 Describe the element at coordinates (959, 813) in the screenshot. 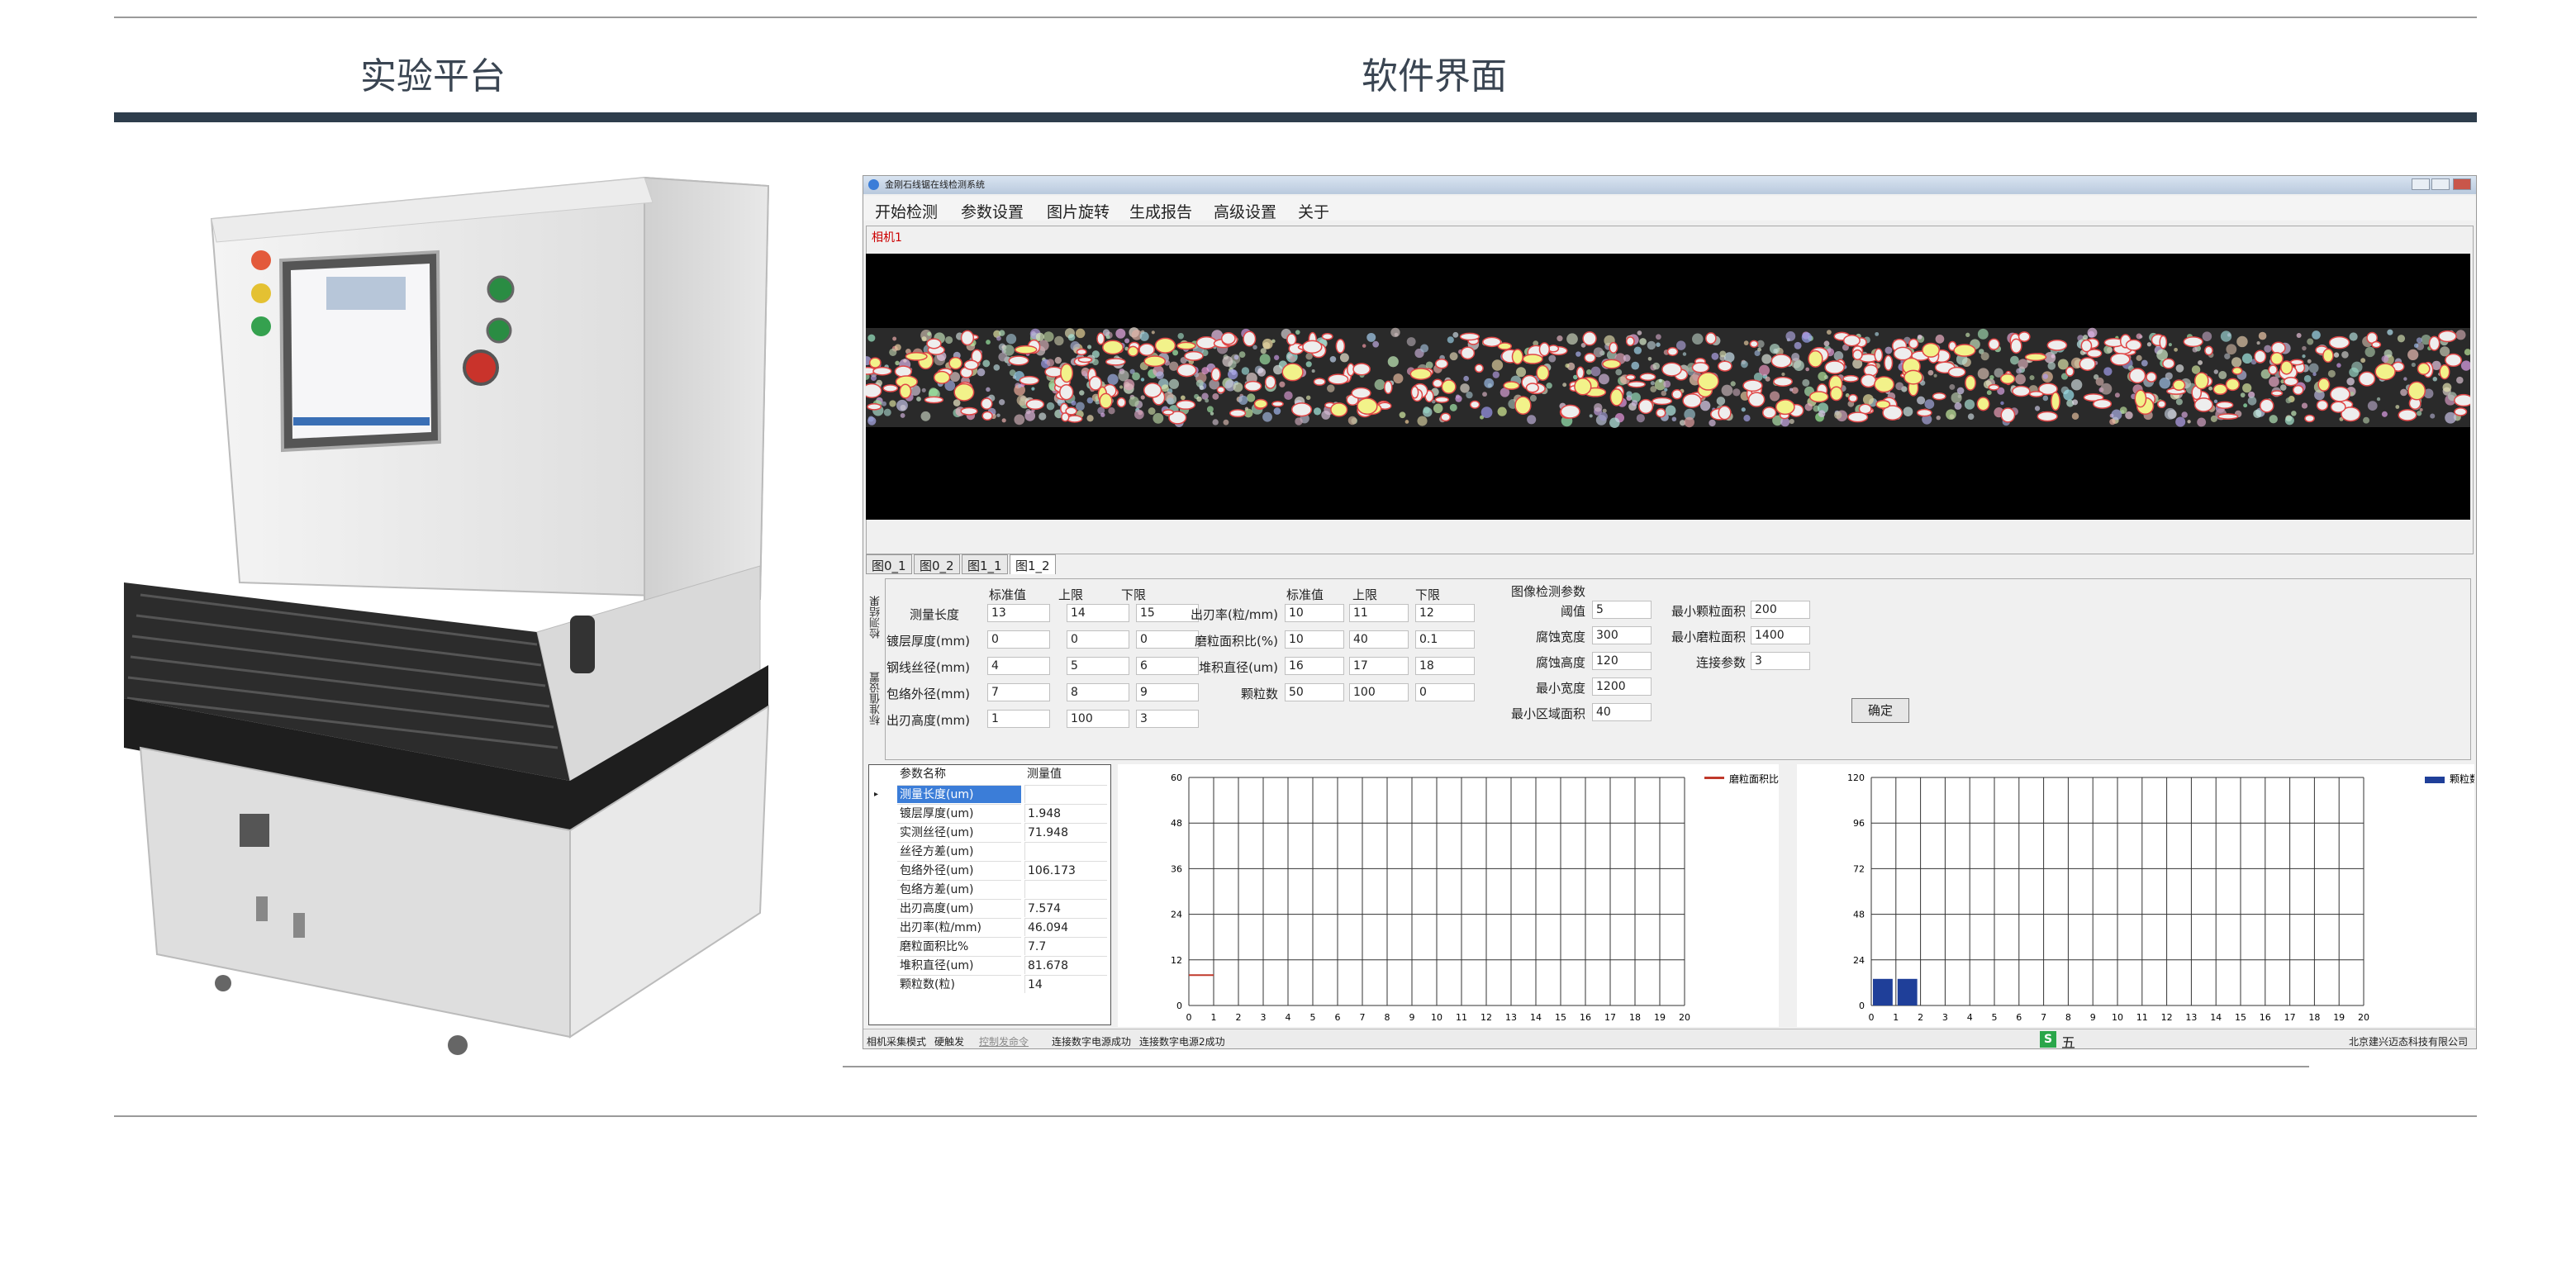

I see `results-row-name: 镀层厚度(um)` at that location.